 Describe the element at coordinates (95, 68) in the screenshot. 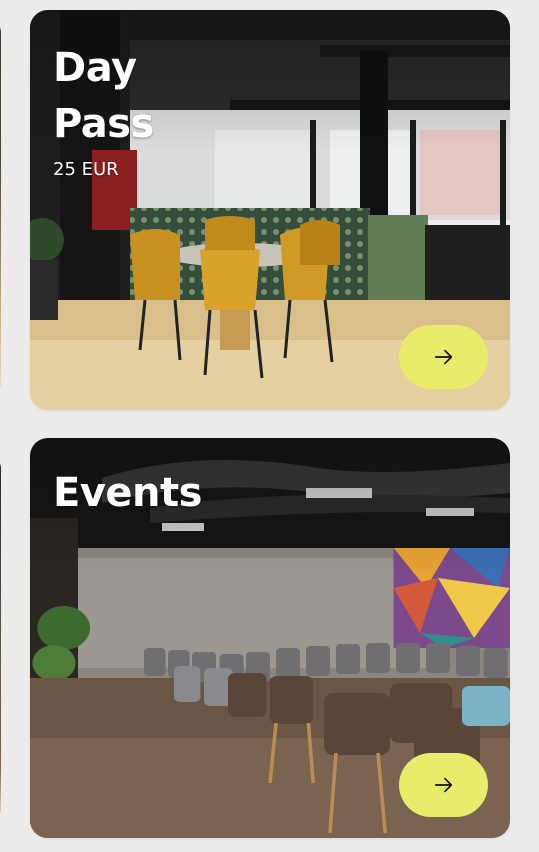

I see `card-title-line: Day` at that location.